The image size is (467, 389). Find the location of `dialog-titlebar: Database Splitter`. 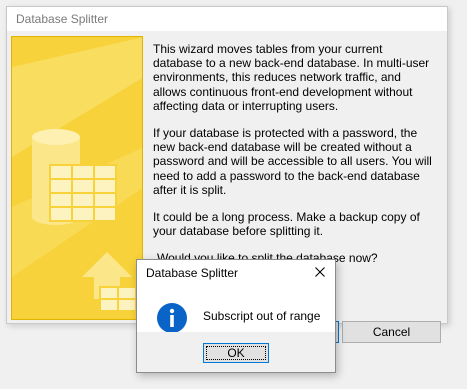

dialog-titlebar: Database Splitter is located at coordinates (236, 272).